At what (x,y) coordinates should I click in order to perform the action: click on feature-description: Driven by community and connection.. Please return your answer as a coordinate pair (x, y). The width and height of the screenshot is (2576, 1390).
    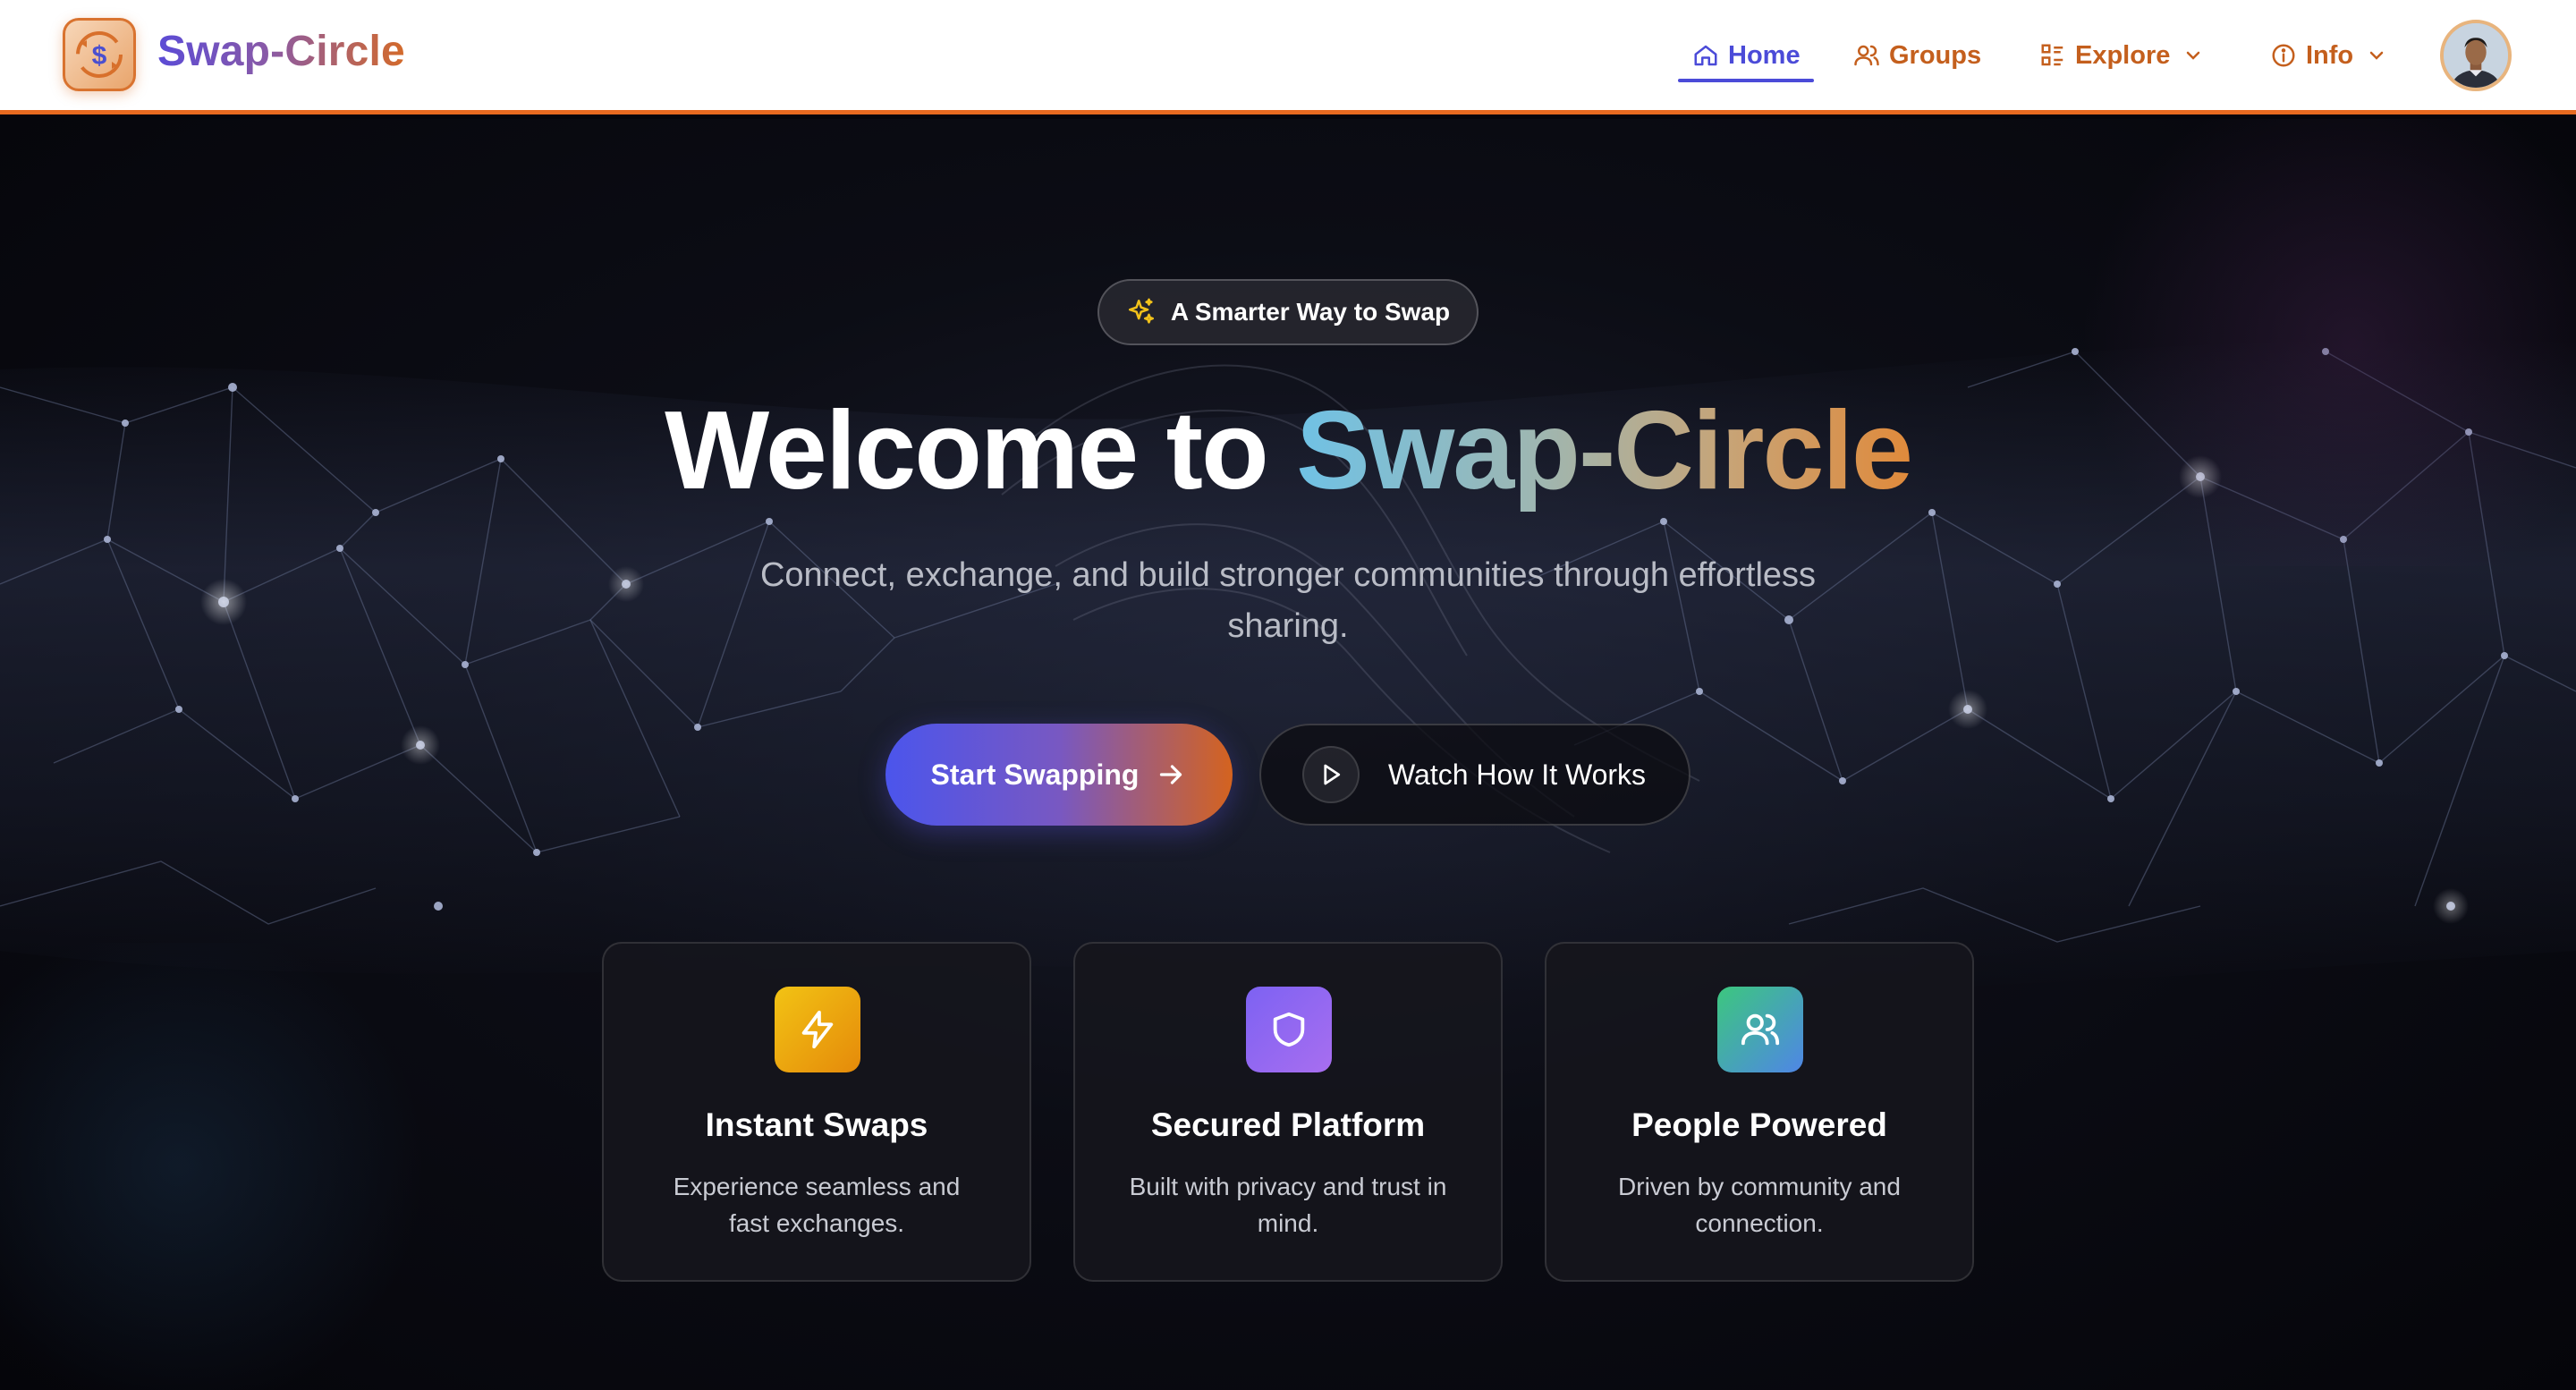
    Looking at the image, I should click on (1759, 1205).